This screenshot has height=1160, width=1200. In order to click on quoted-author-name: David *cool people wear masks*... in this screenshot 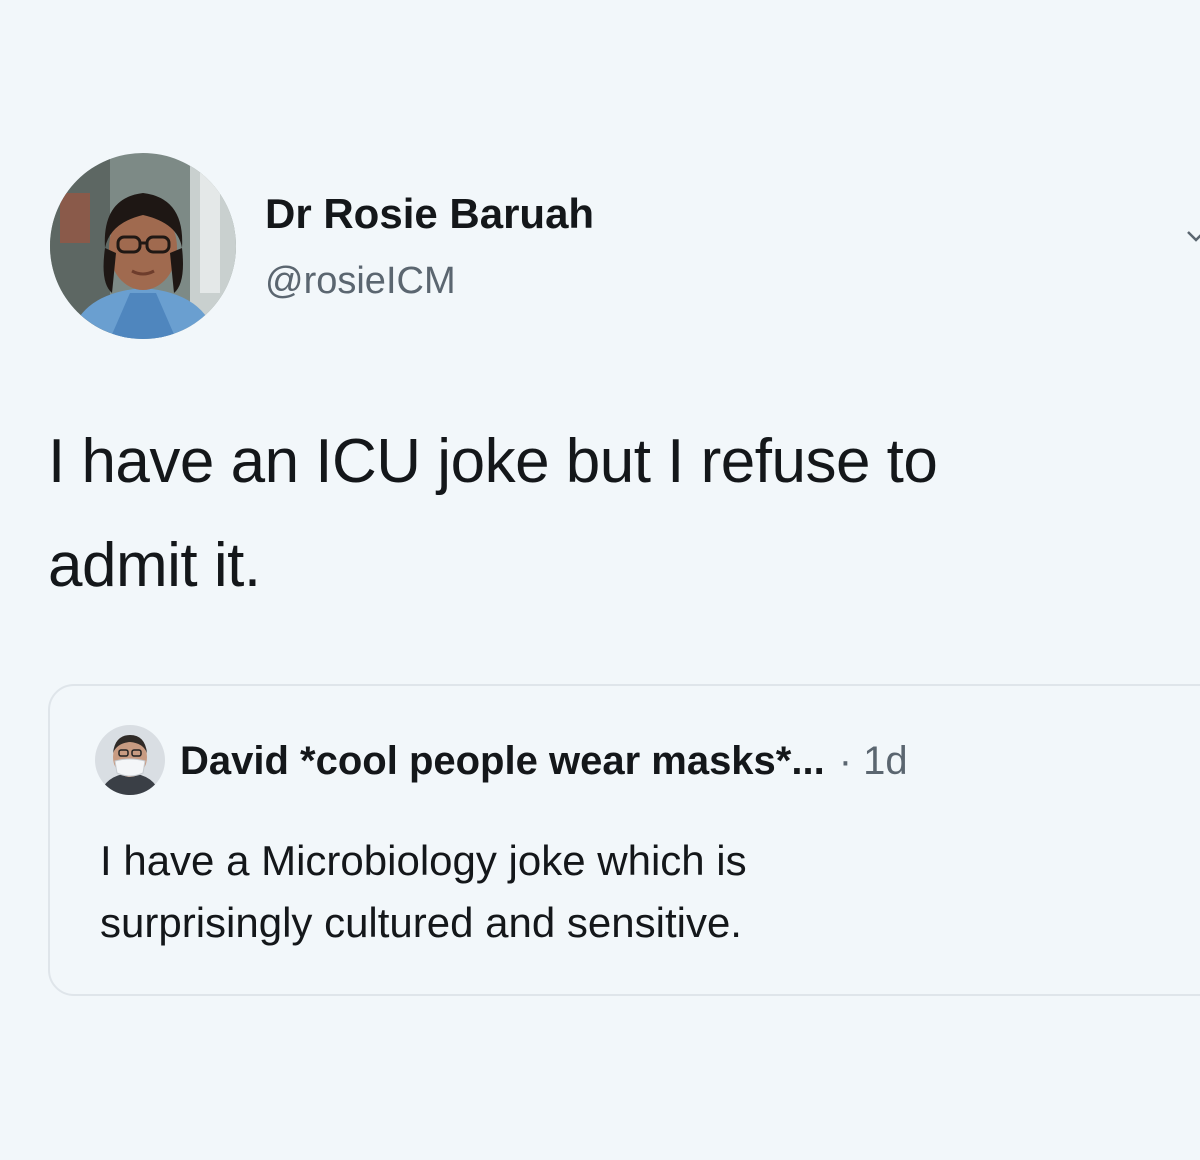, I will do `click(502, 761)`.